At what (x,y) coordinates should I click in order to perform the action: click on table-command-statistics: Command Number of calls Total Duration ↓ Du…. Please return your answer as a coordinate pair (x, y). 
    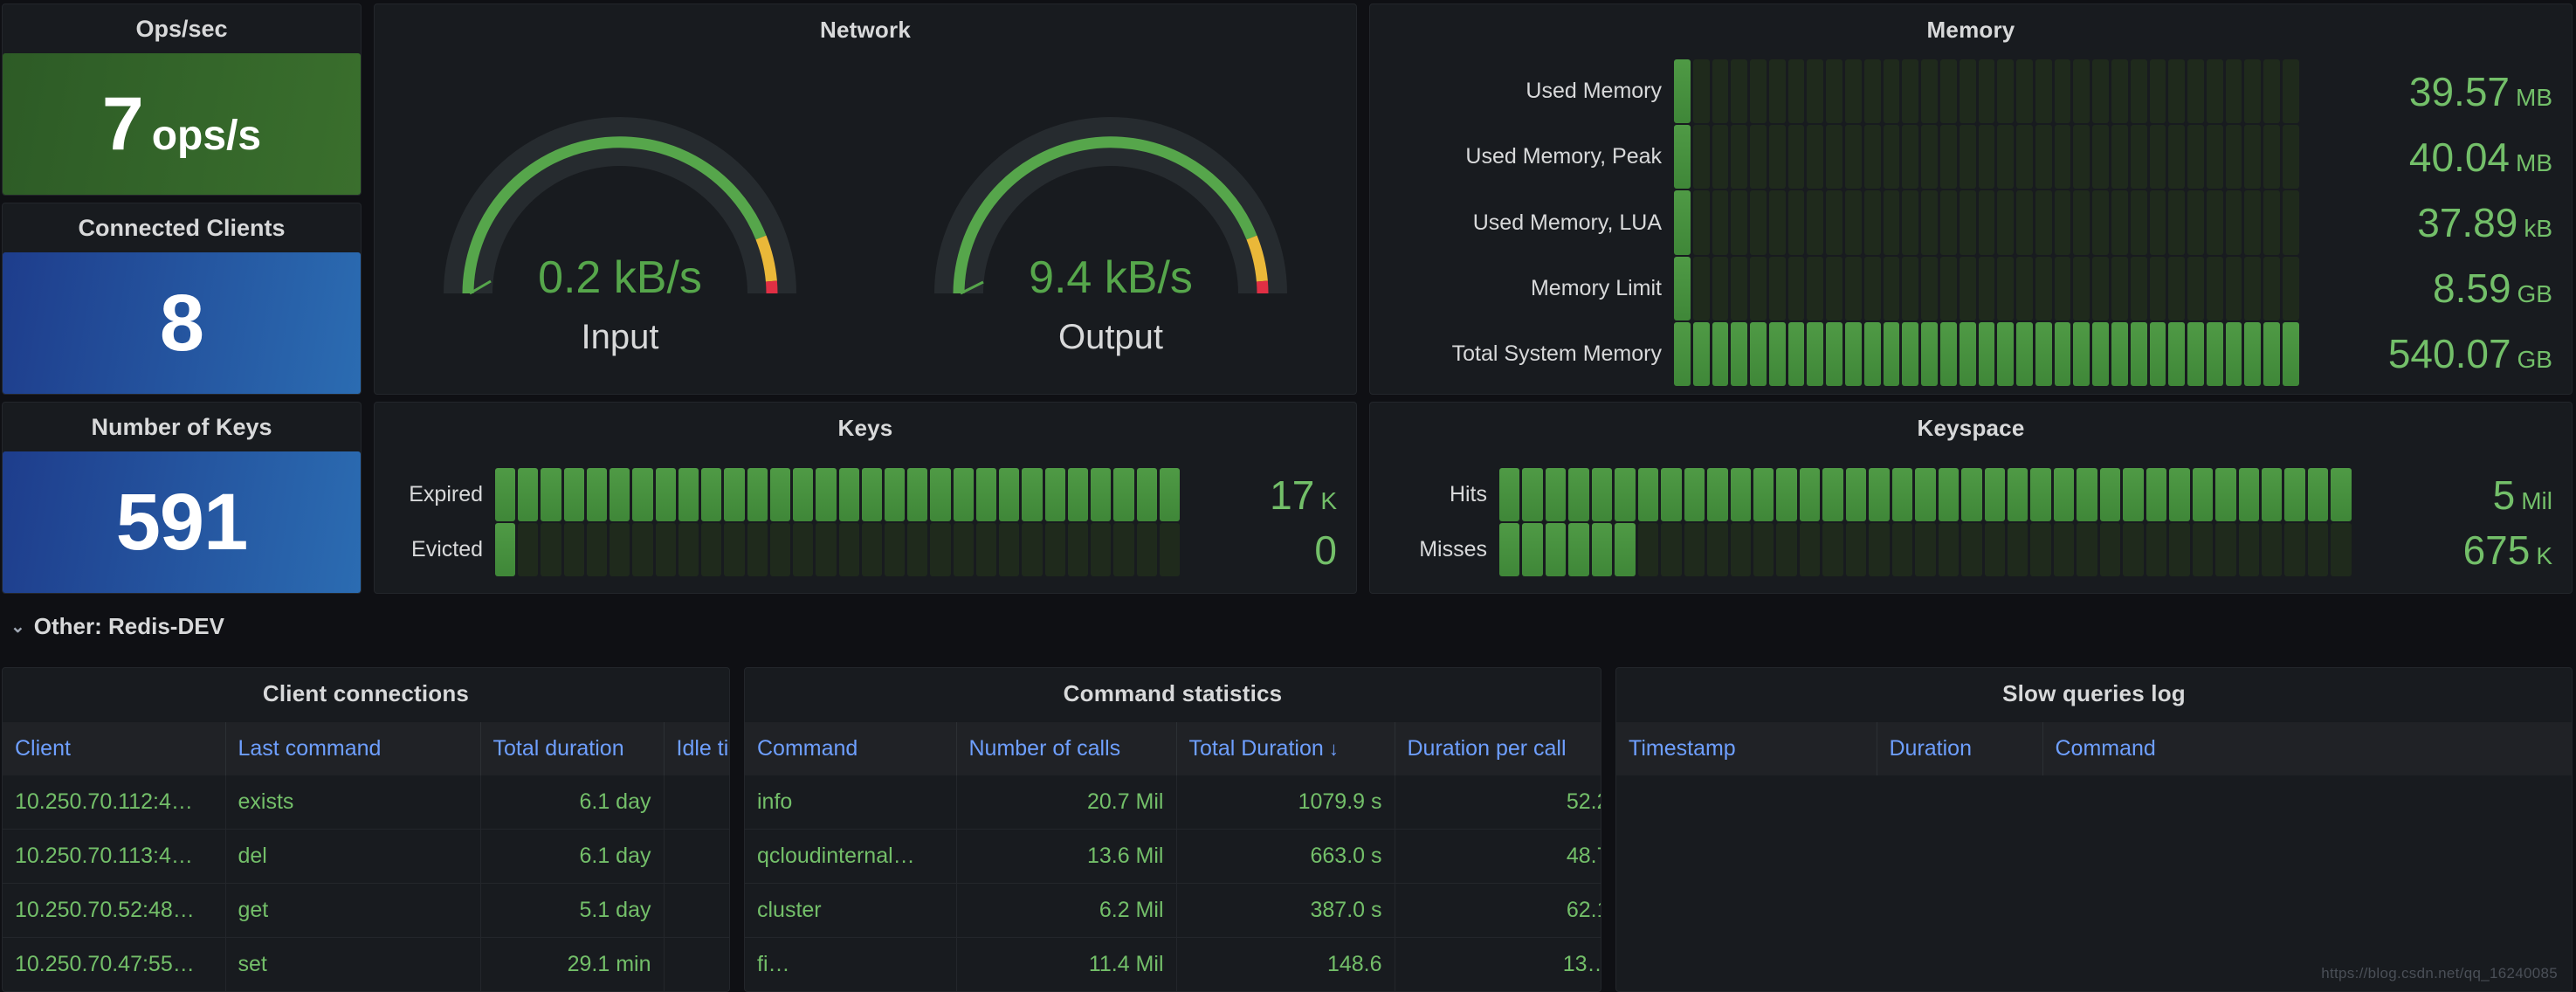
    Looking at the image, I should click on (1173, 856).